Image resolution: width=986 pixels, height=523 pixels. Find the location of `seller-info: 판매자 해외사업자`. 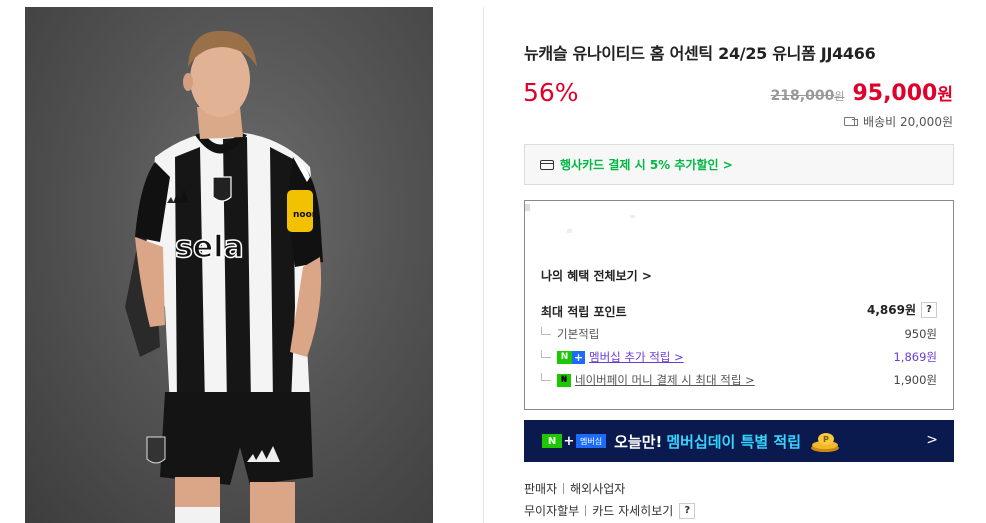

seller-info: 판매자 해외사업자 is located at coordinates (574, 488).